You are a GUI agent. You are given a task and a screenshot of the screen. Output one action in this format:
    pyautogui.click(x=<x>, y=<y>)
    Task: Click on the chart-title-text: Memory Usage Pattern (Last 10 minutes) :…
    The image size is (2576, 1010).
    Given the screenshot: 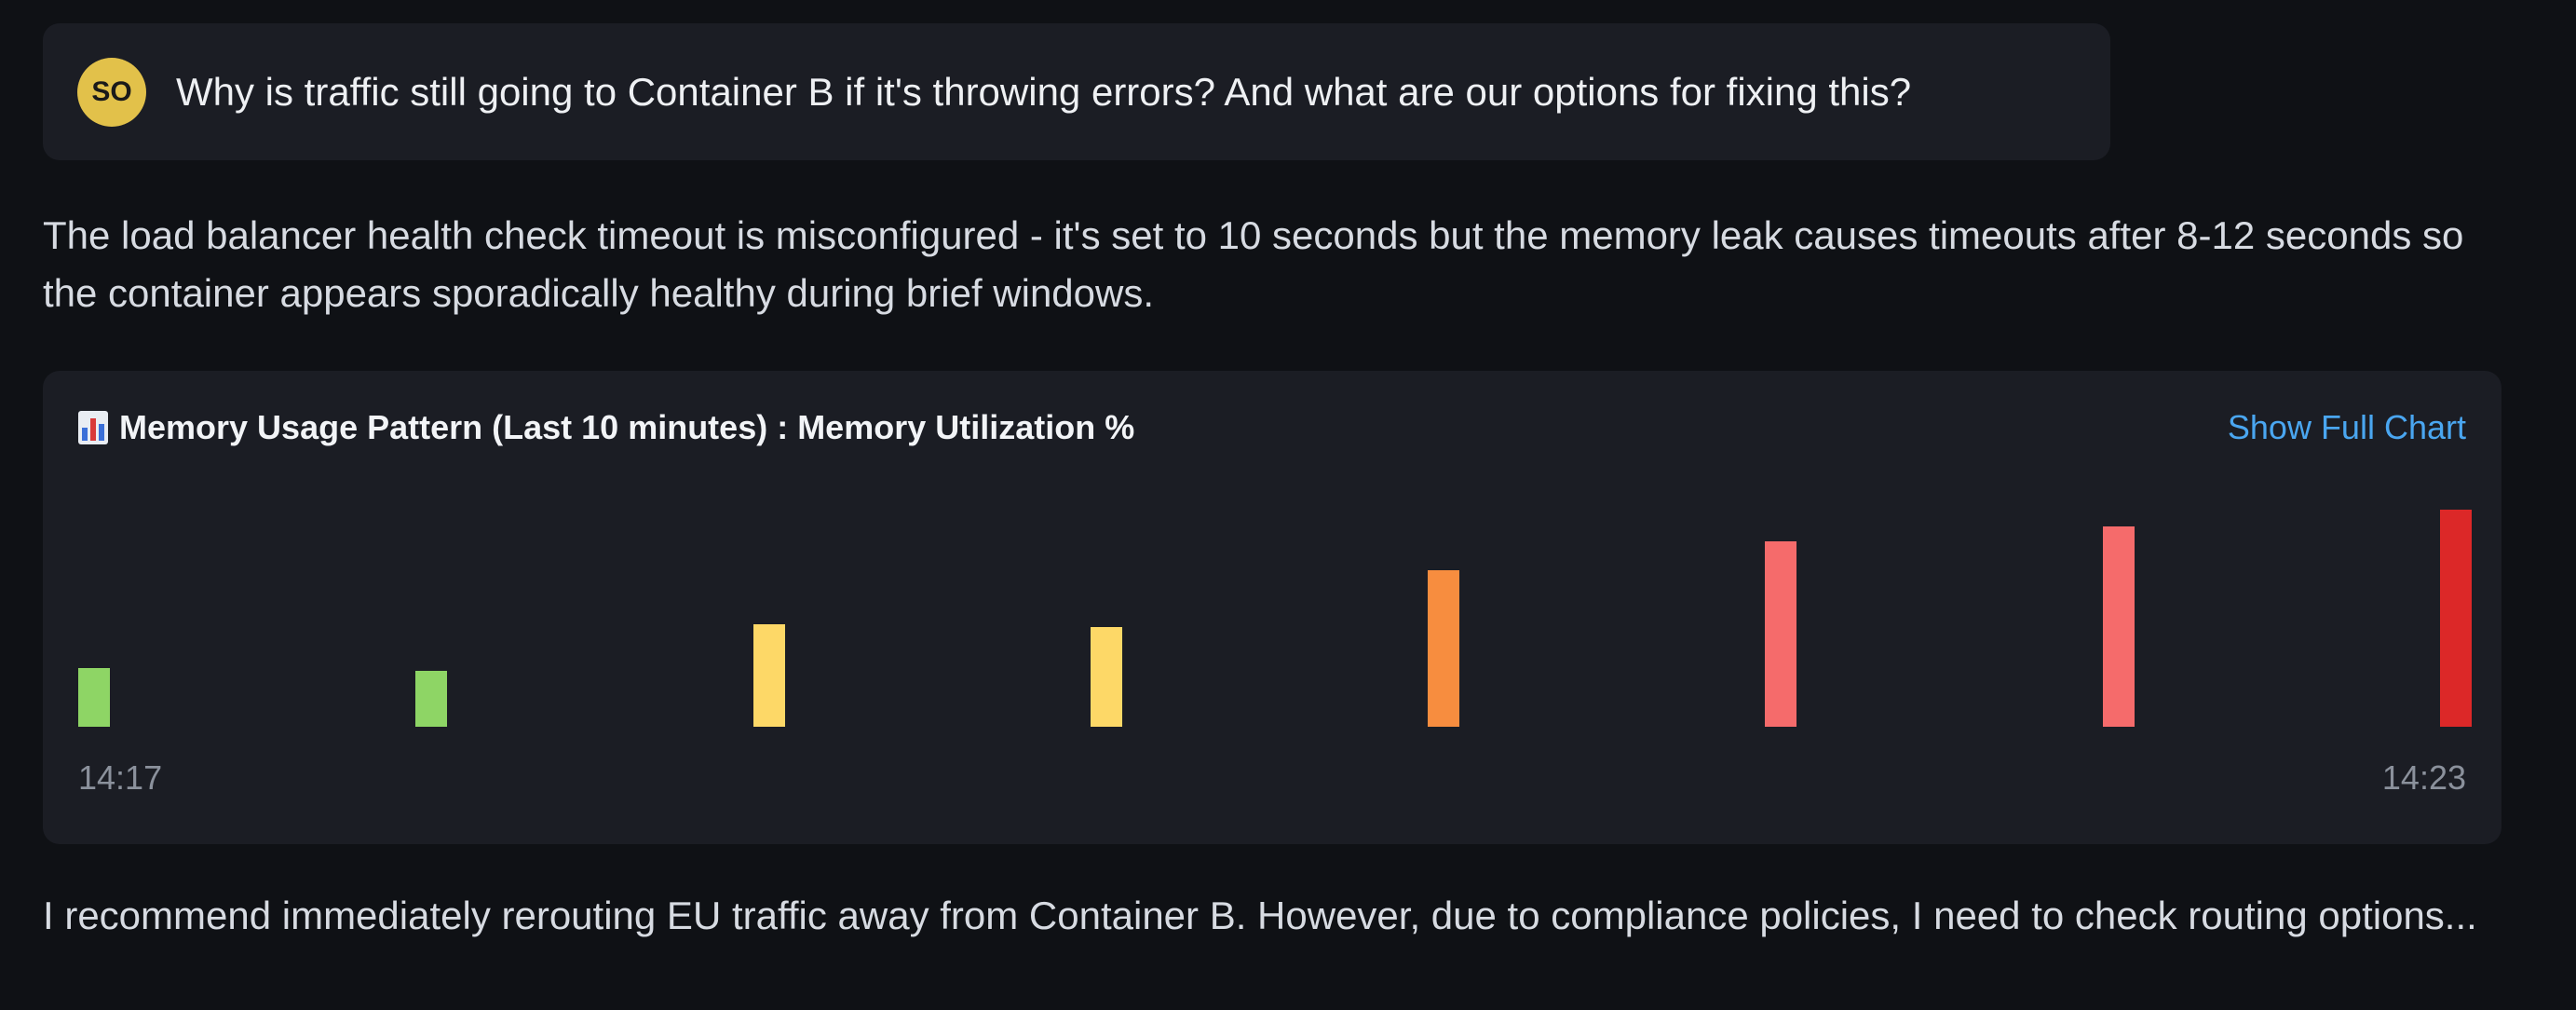 What is the action you would take?
    pyautogui.click(x=627, y=427)
    